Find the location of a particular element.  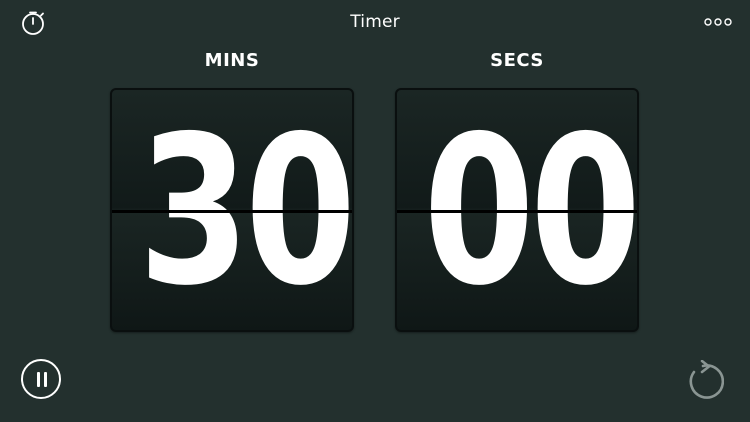

minutes-label: MINS is located at coordinates (232, 60).